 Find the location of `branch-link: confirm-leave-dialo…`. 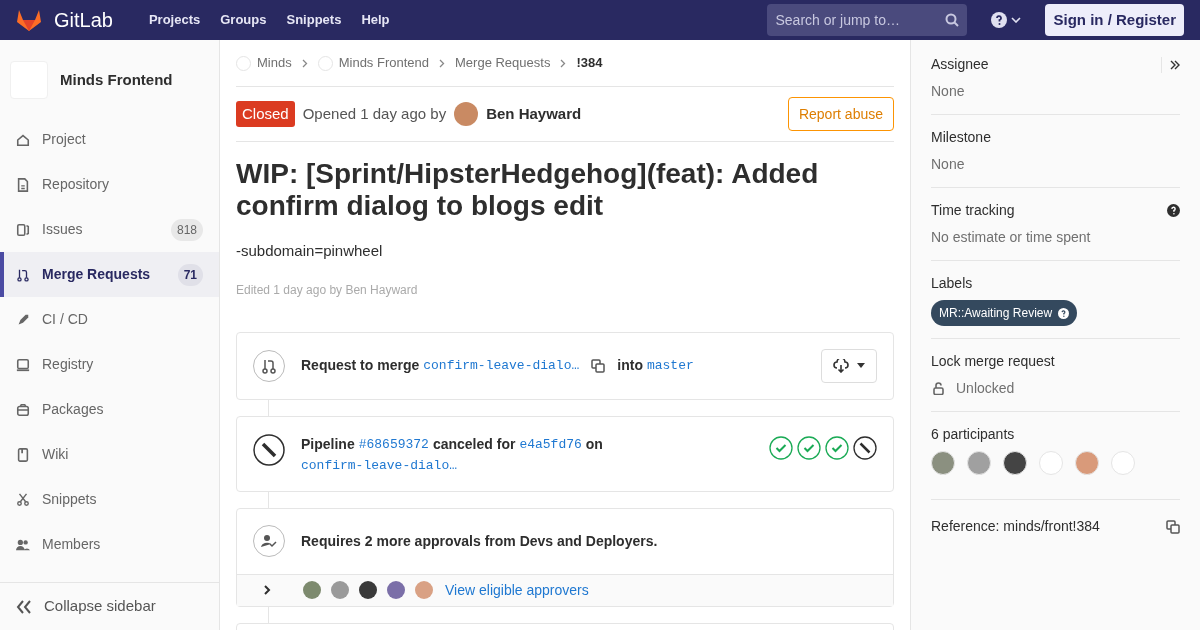

branch-link: confirm-leave-dialo… is located at coordinates (379, 465).